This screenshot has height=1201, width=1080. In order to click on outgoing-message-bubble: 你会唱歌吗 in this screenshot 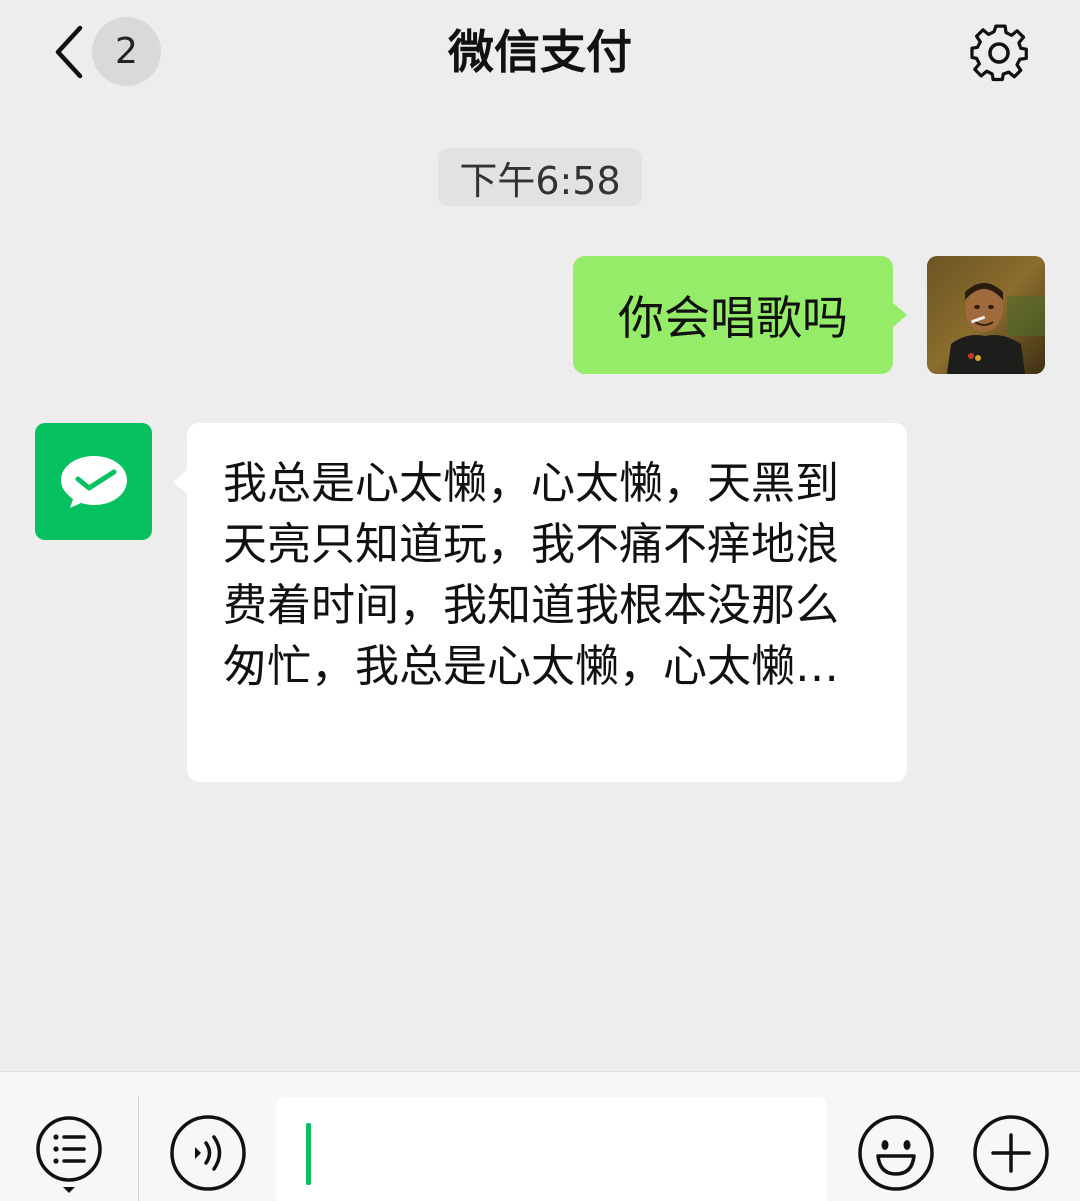, I will do `click(740, 315)`.